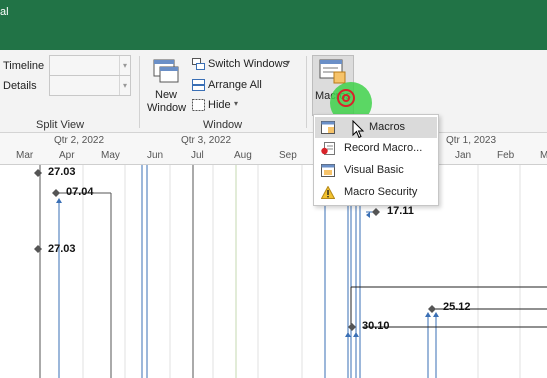 The height and width of the screenshot is (378, 547). What do you see at coordinates (167, 108) in the screenshot?
I see `new-window-label-2: Window` at bounding box center [167, 108].